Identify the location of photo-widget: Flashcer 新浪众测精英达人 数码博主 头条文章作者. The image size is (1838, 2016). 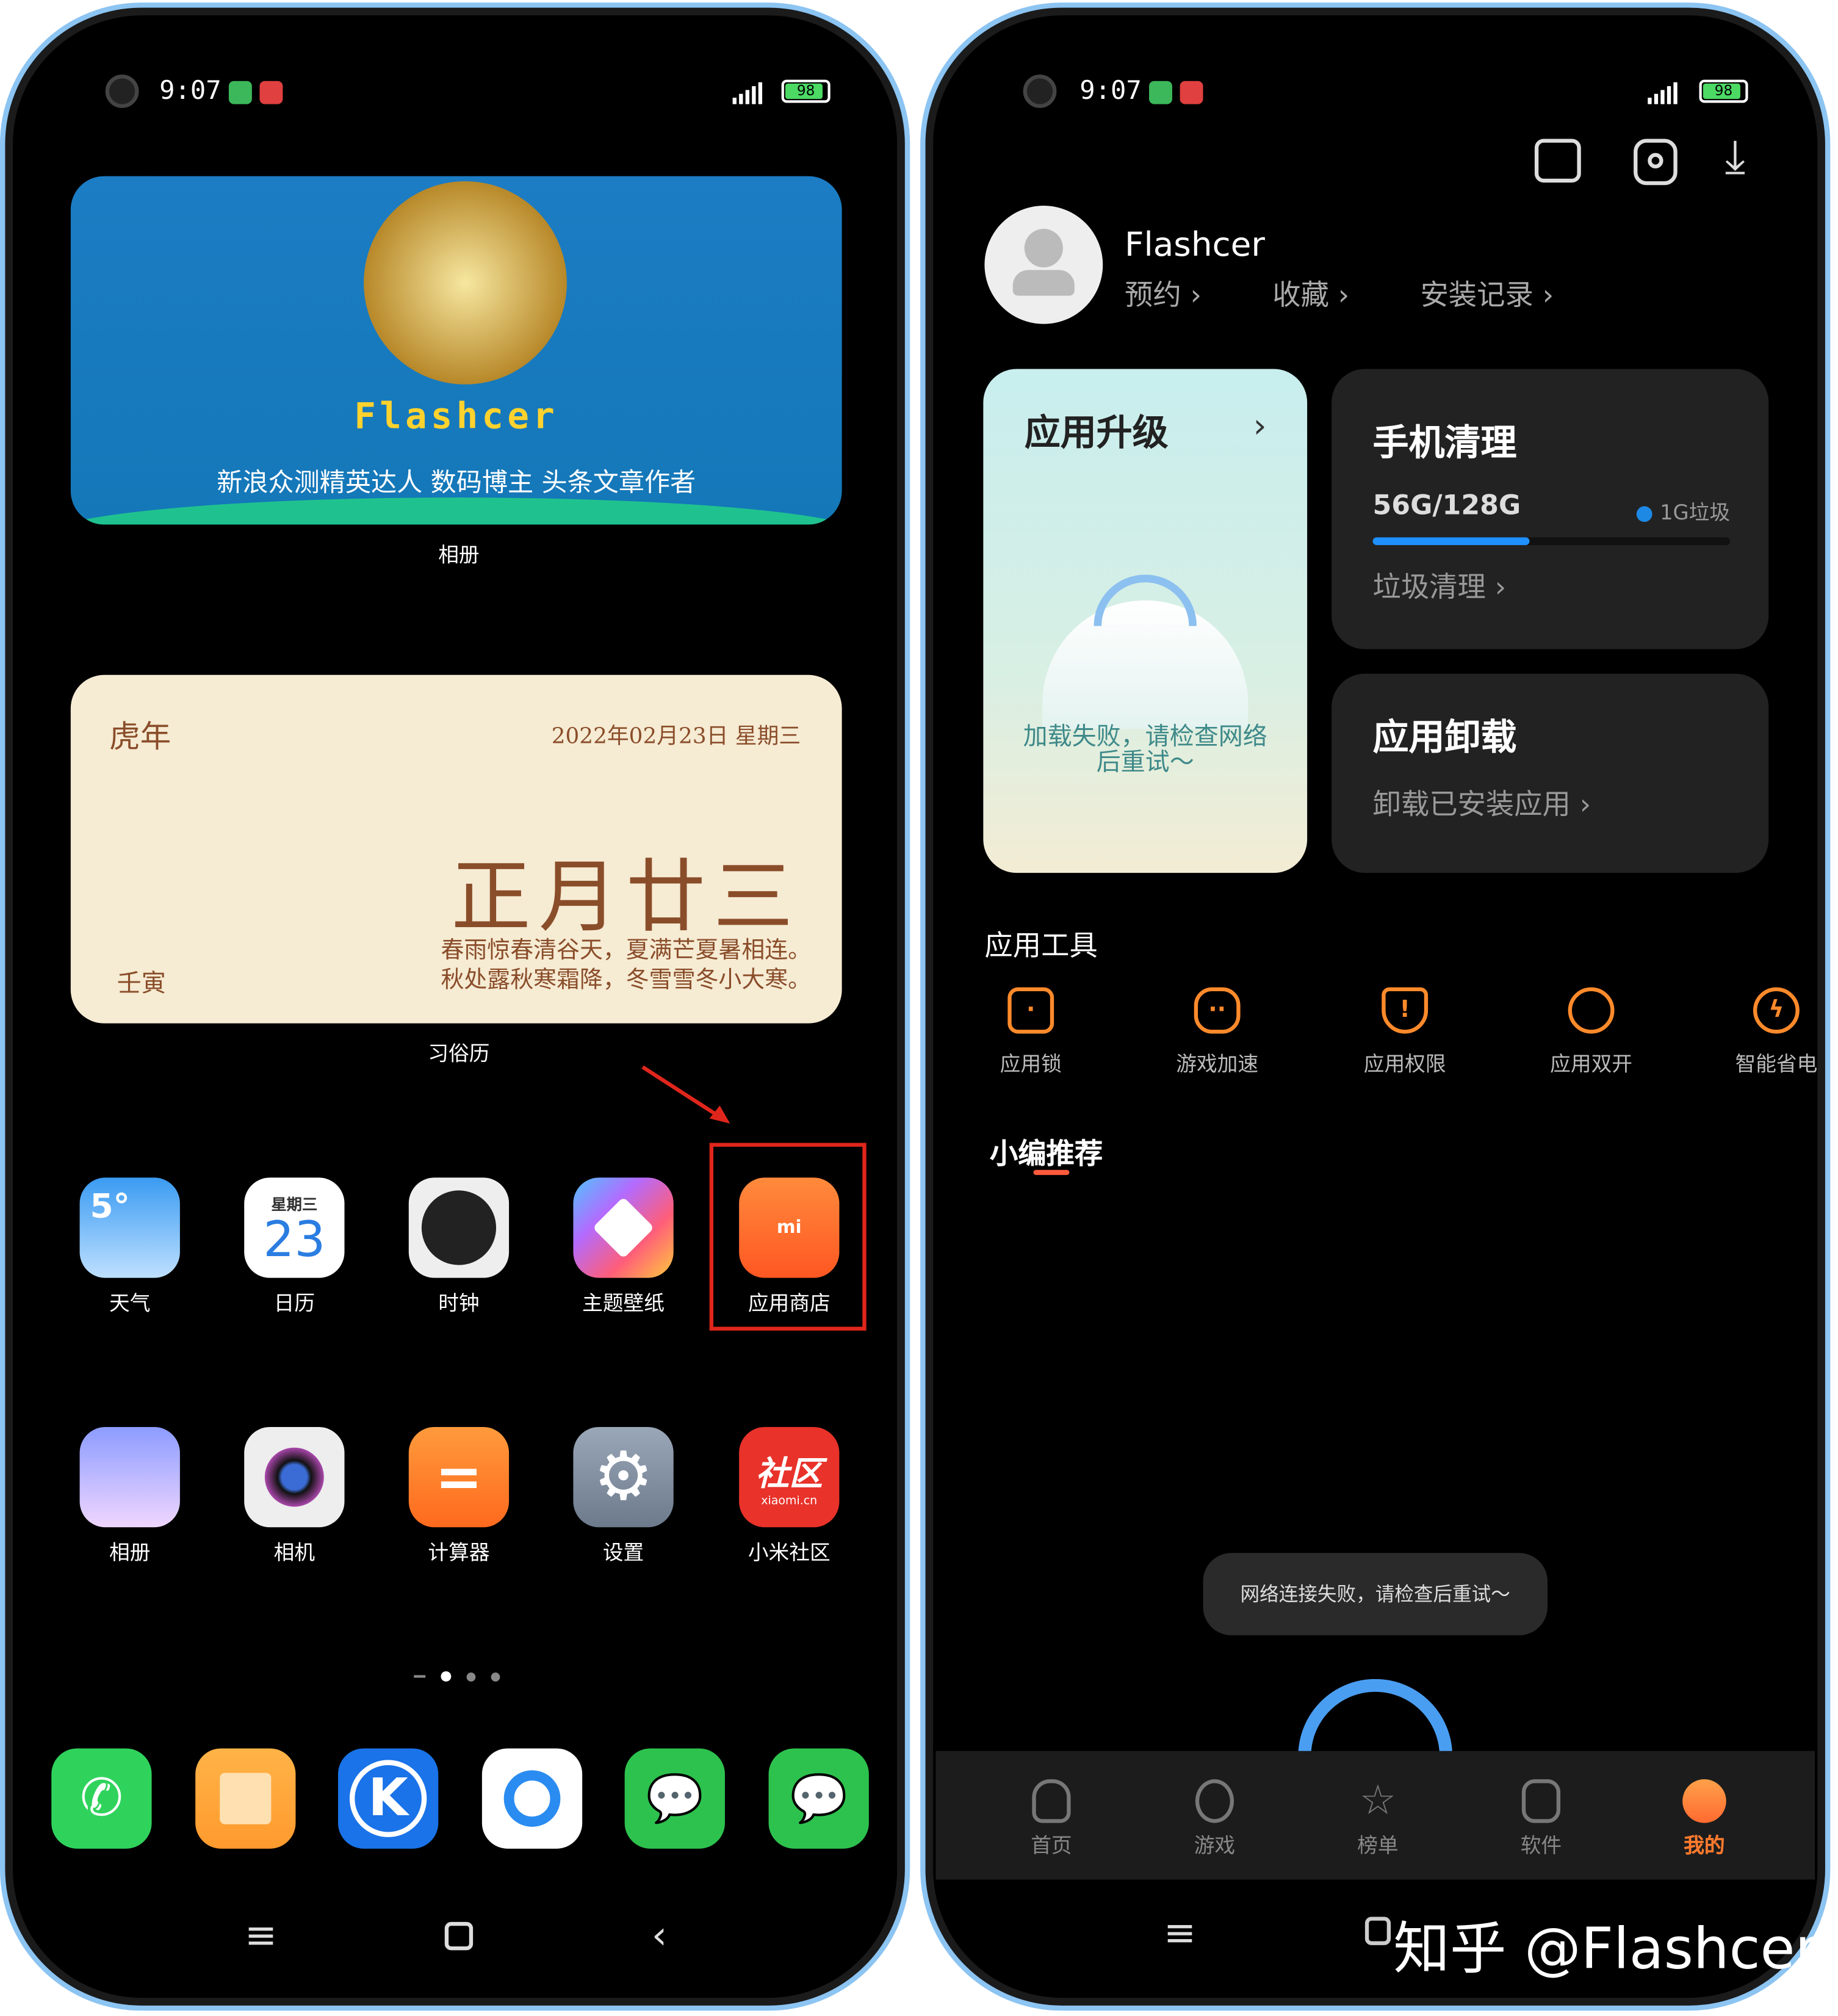
(456, 350).